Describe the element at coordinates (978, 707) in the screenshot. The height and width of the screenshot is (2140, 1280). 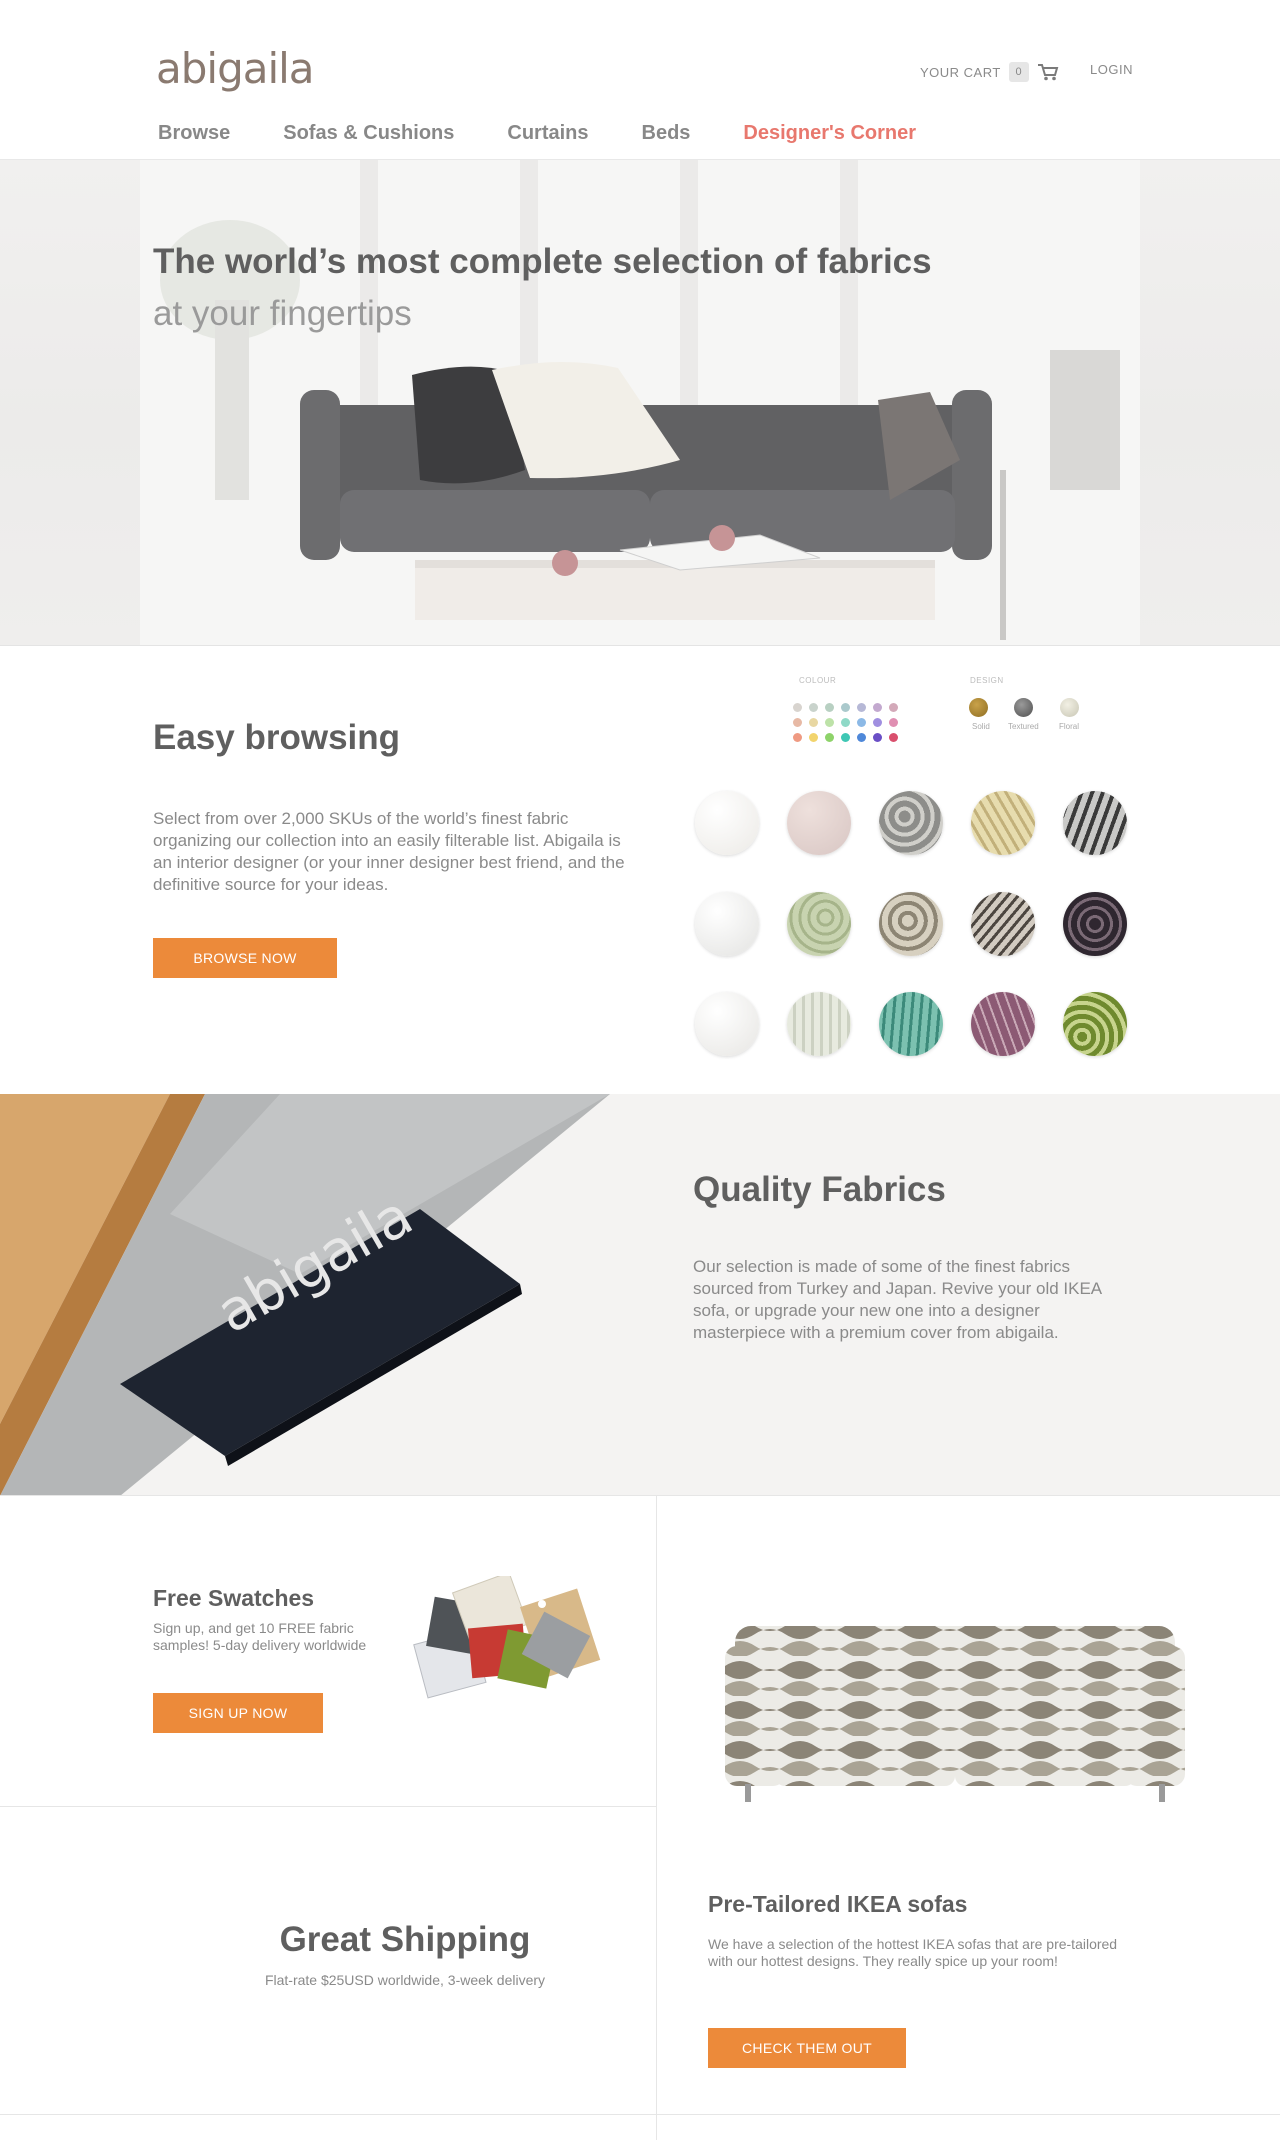
I see `design-solid-swatch` at that location.